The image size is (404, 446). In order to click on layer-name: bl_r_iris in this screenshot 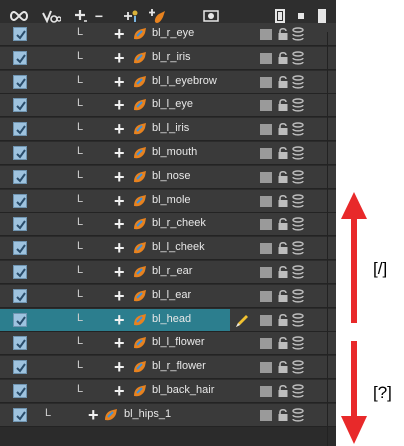, I will do `click(171, 57)`.